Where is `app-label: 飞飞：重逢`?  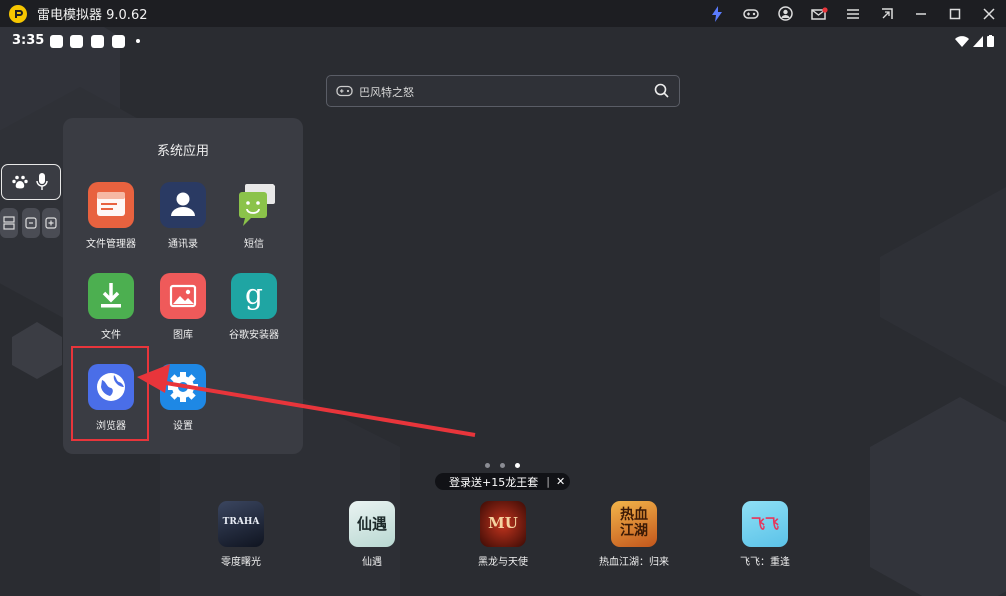
app-label: 飞飞：重逢 is located at coordinates (765, 562).